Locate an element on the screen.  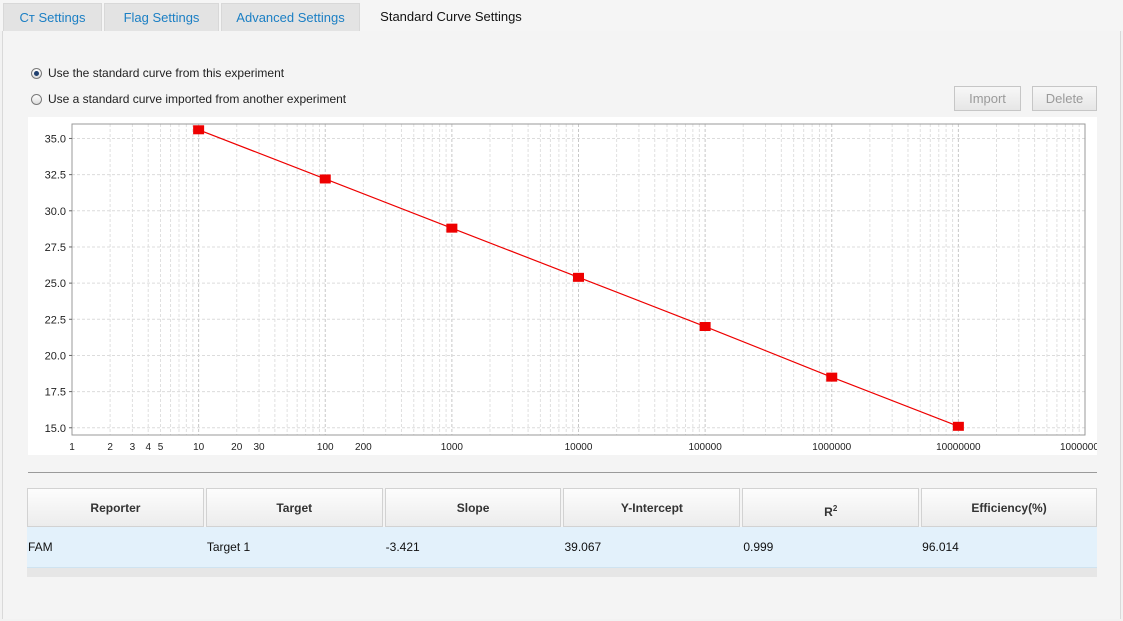
import-button: Import is located at coordinates (987, 98).